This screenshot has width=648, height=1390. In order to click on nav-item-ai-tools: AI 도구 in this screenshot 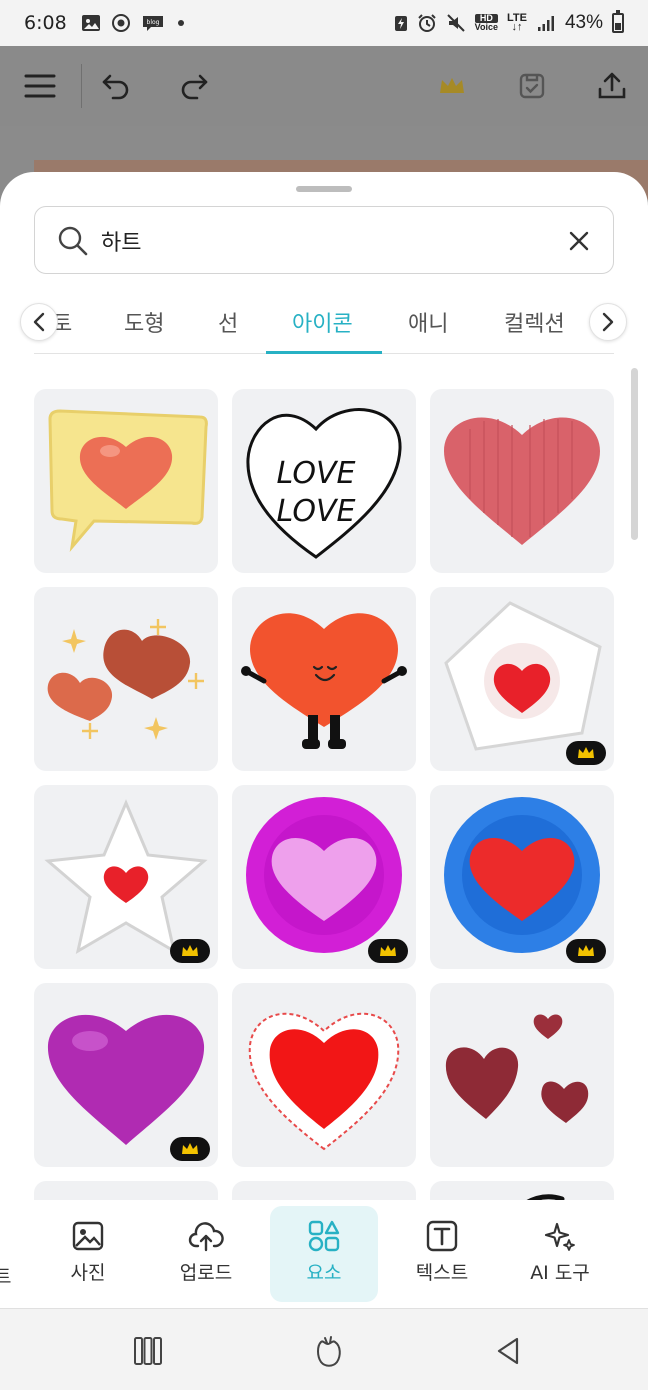, I will do `click(560, 1254)`.